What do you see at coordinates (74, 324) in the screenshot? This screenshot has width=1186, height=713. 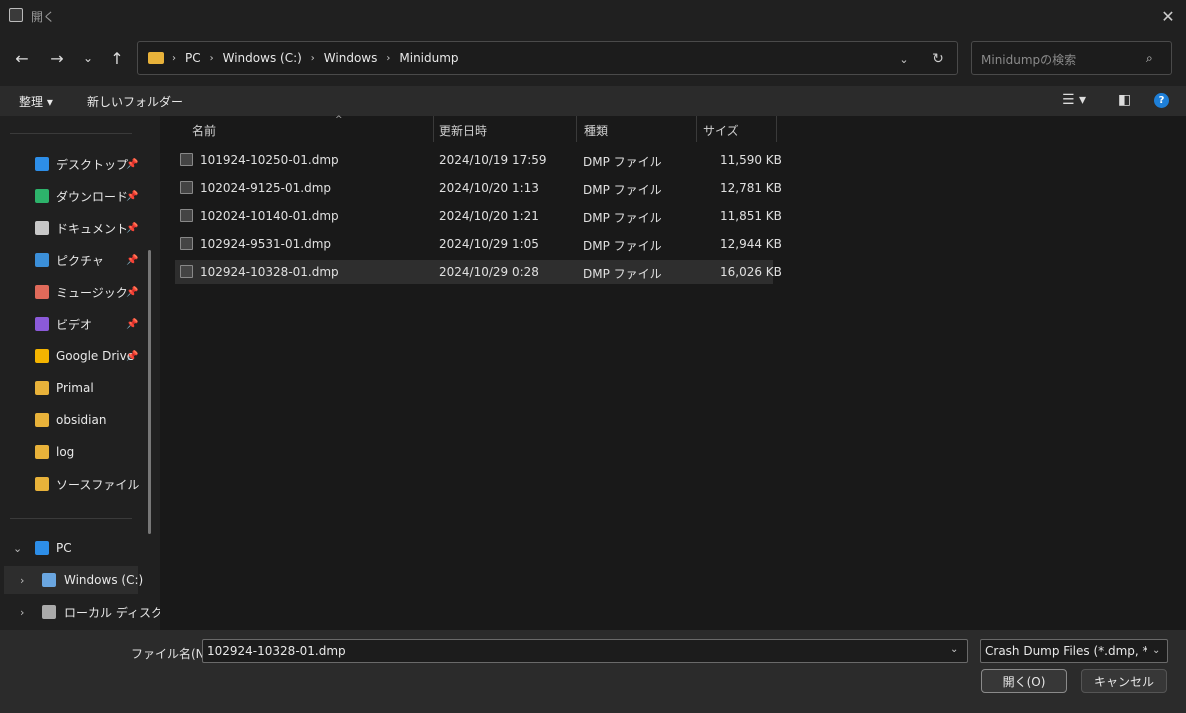 I see `sidebar-item: ビデオ 📌` at bounding box center [74, 324].